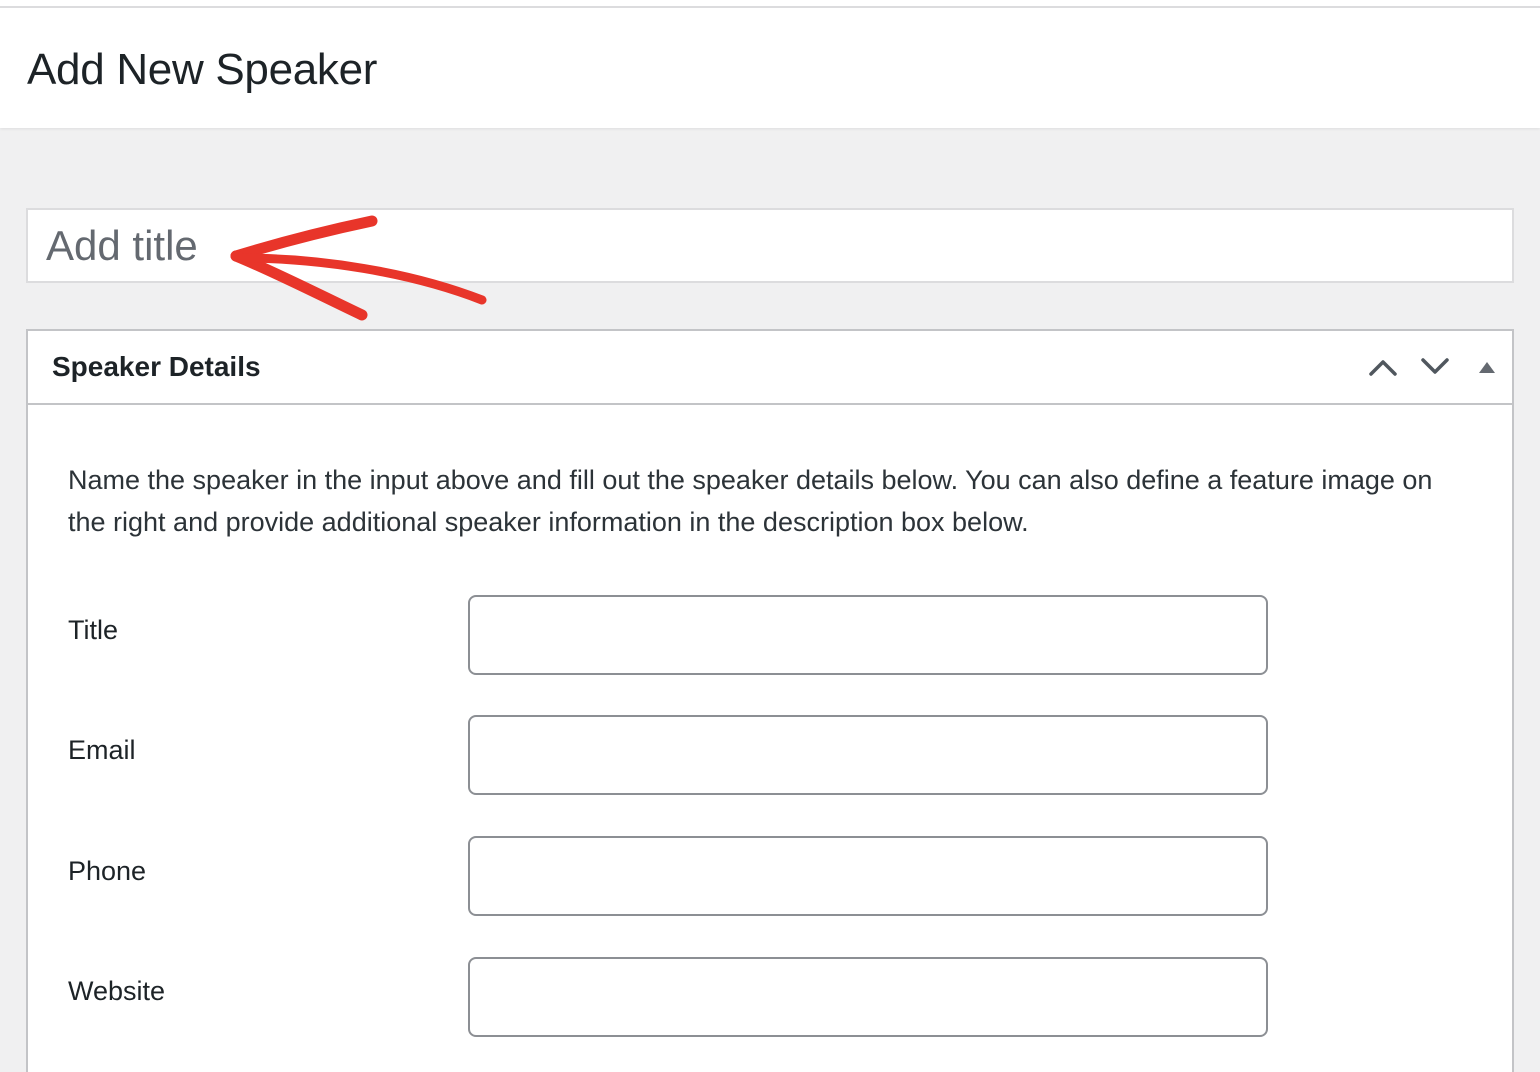 The height and width of the screenshot is (1072, 1540). Describe the element at coordinates (202, 69) in the screenshot. I see `page-title: Add New Speaker` at that location.